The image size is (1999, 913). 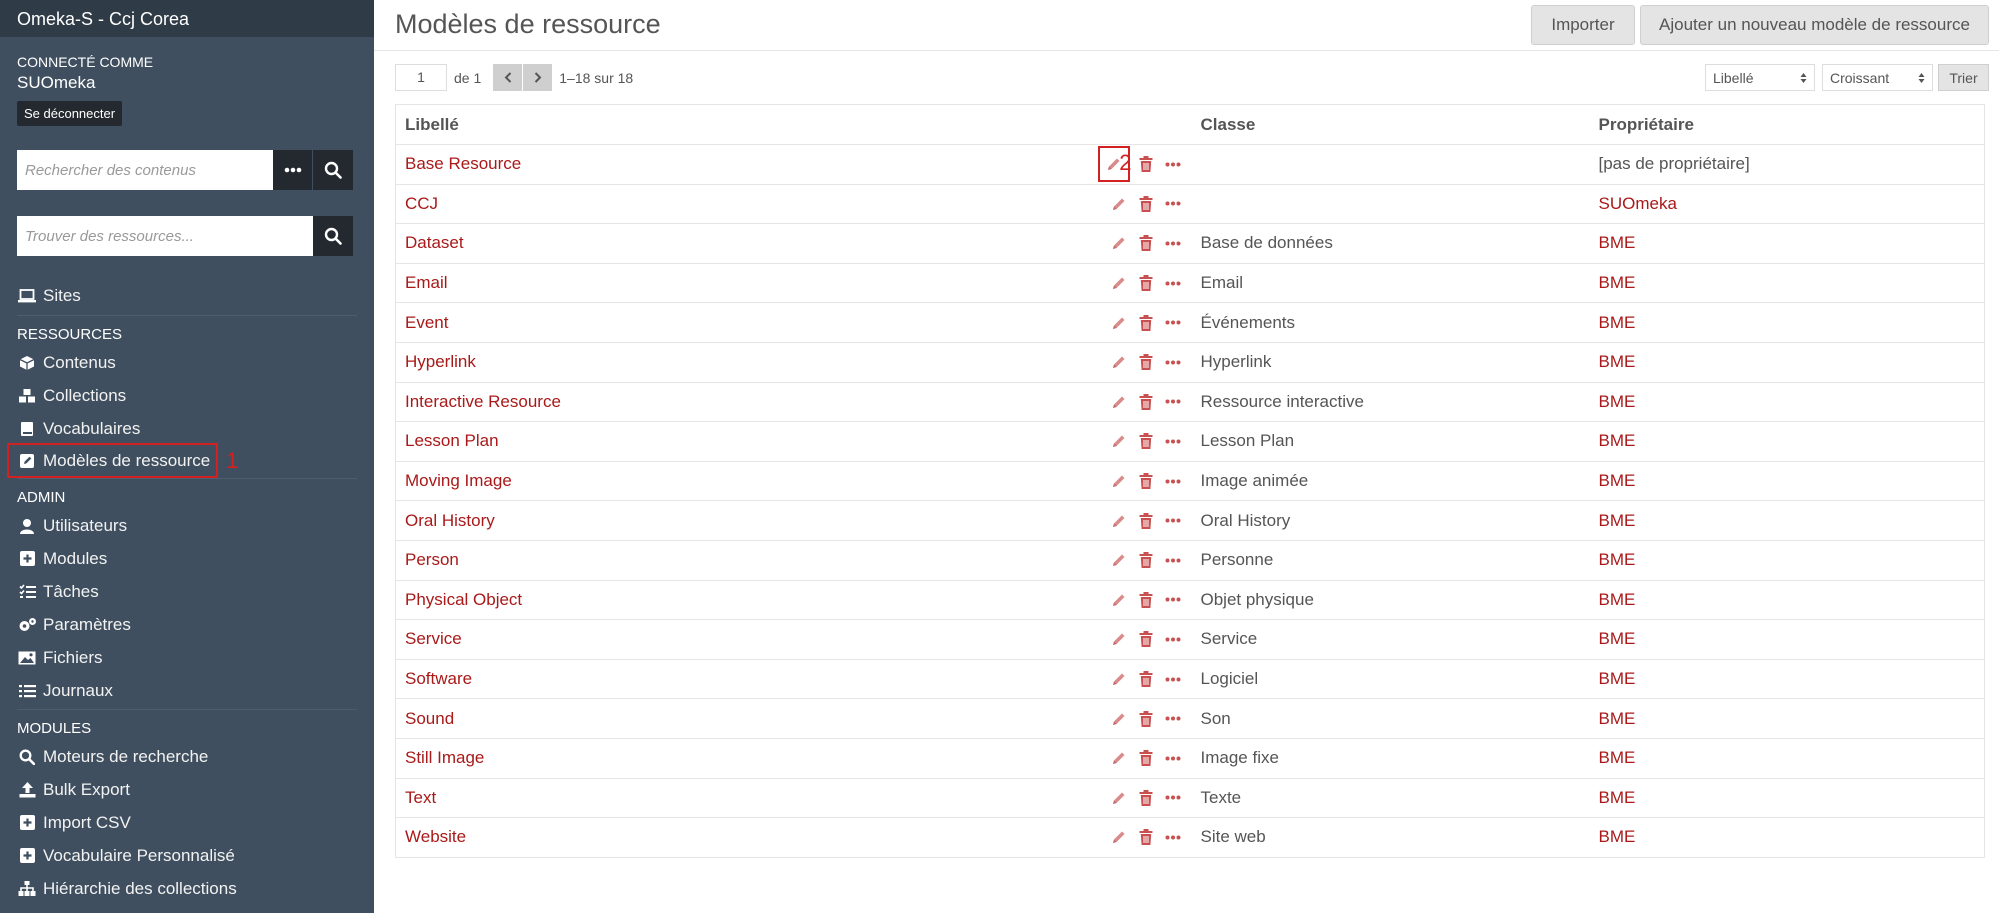 I want to click on sidebar-item-vocabulaires: Vocabulaires, so click(x=187, y=428).